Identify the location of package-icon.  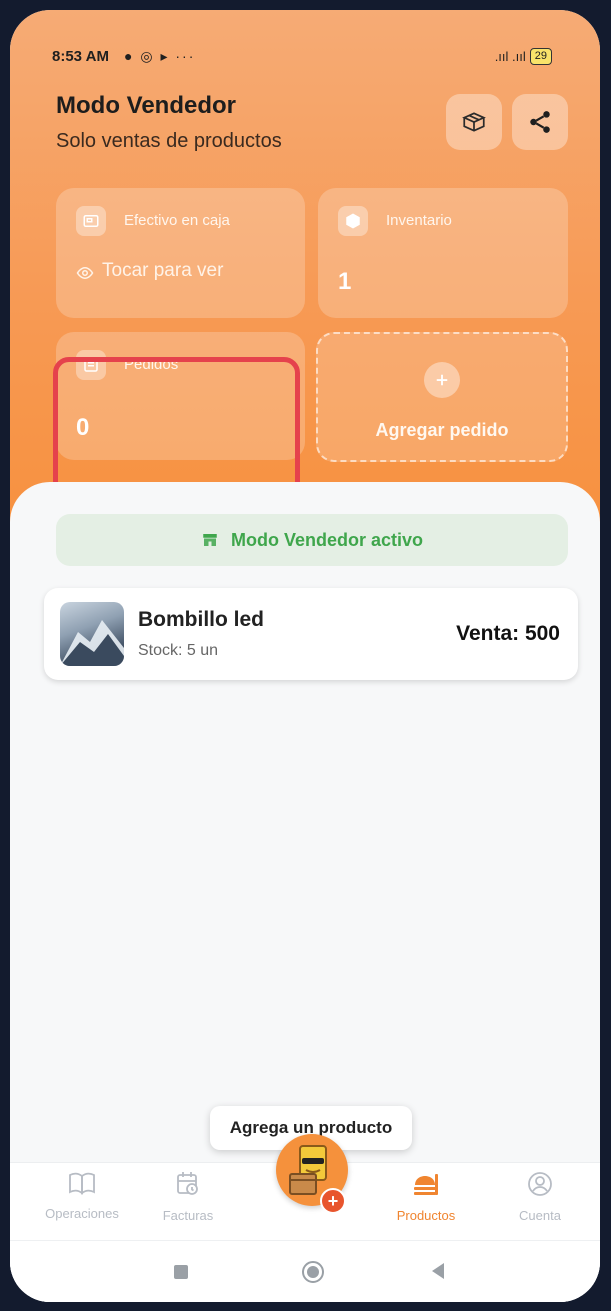
(474, 122).